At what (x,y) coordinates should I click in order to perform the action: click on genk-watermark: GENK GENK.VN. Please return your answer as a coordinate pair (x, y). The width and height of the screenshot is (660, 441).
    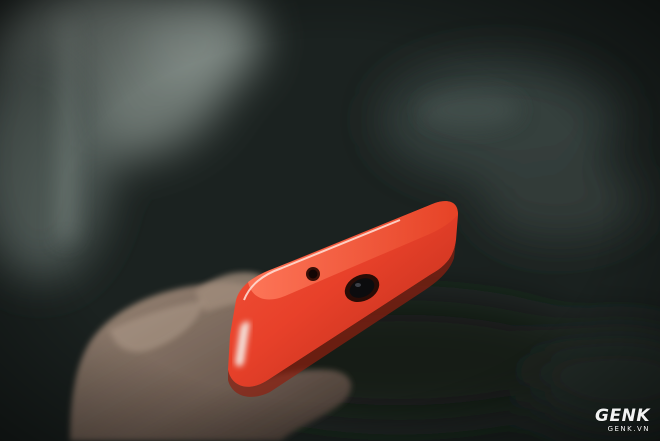
    Looking at the image, I should click on (622, 420).